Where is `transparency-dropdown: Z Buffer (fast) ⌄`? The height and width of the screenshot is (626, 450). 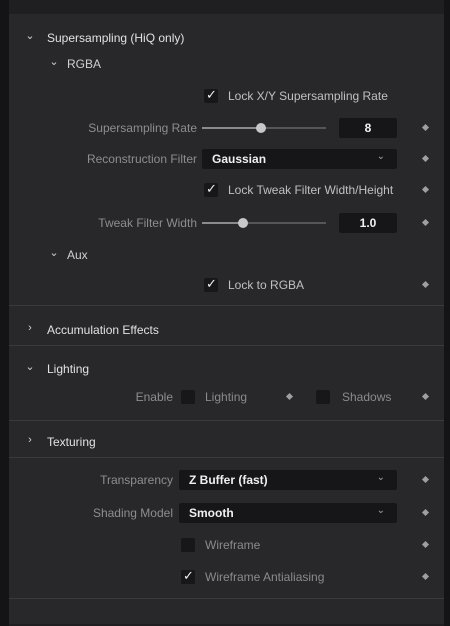
transparency-dropdown: Z Buffer (fast) ⌄ is located at coordinates (288, 480).